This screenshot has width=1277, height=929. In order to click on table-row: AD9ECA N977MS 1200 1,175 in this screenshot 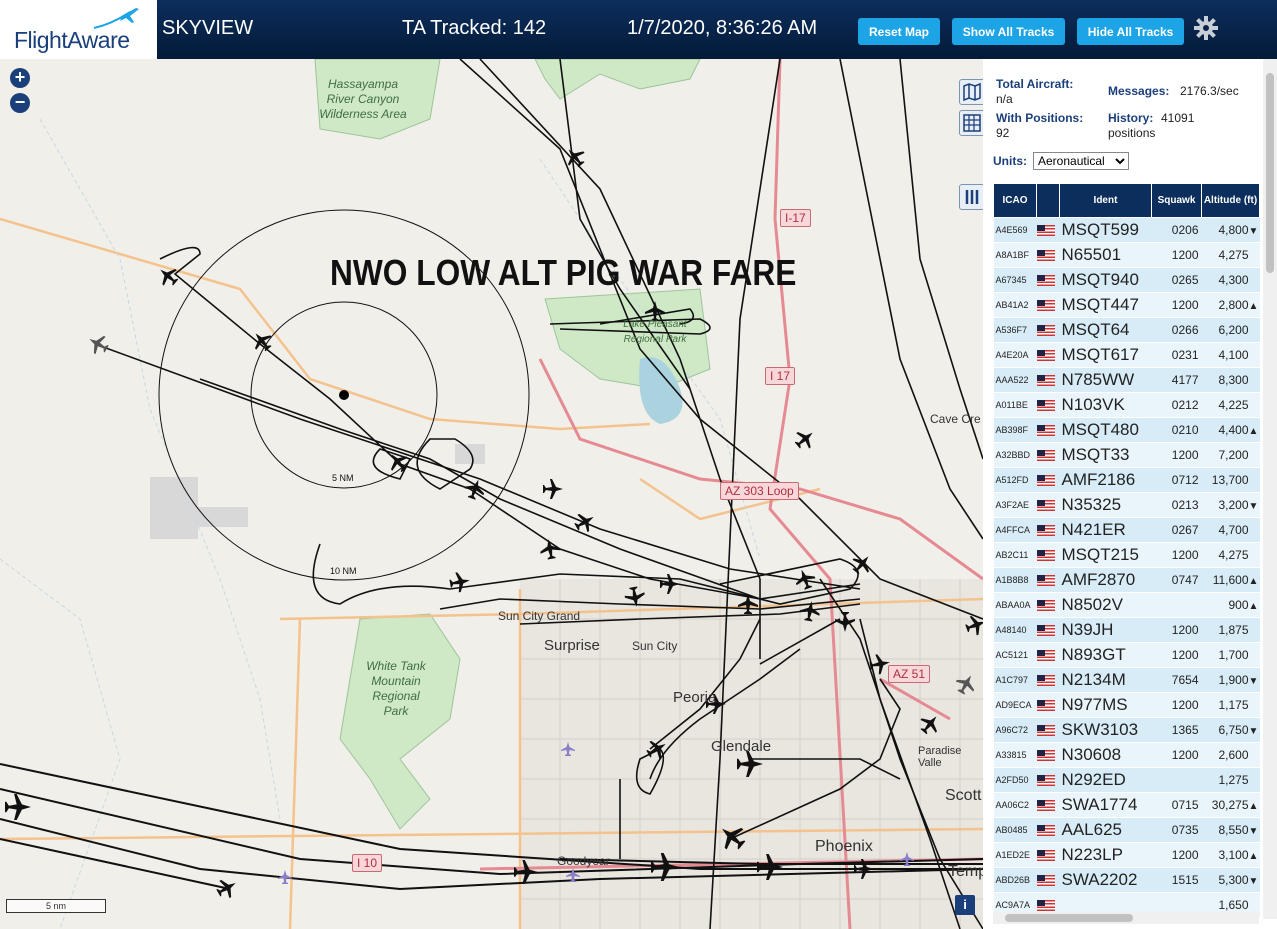, I will do `click(1126, 705)`.